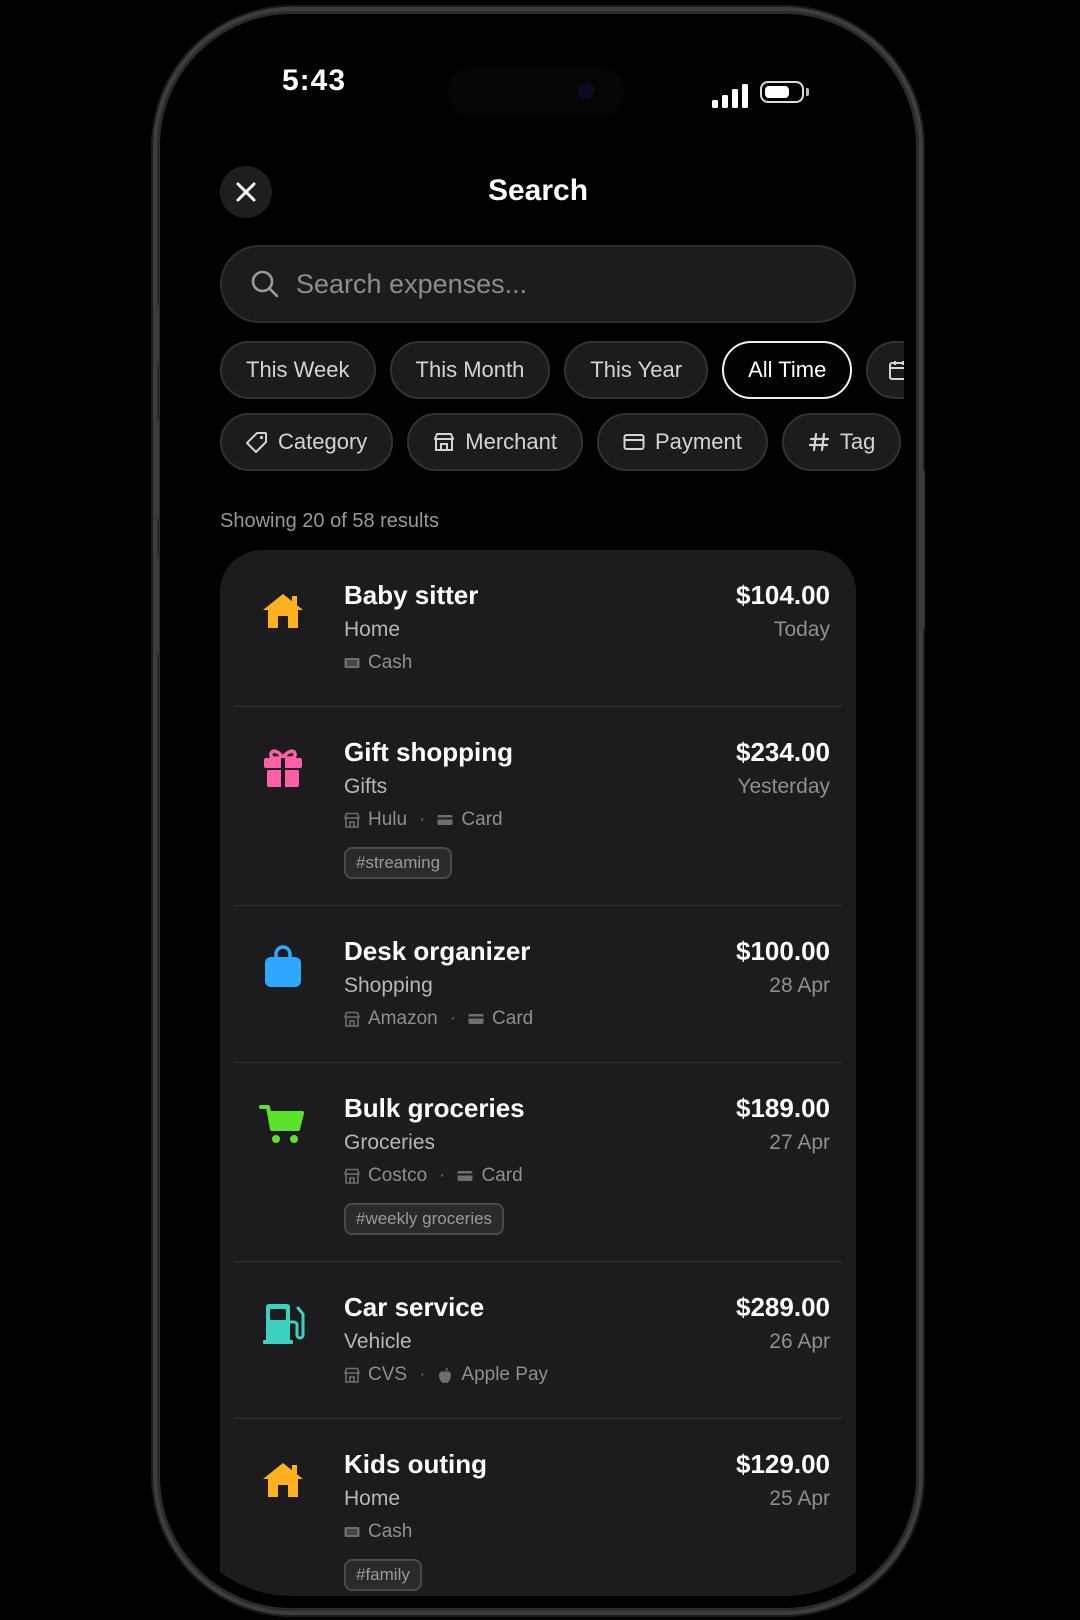 Image resolution: width=1080 pixels, height=1620 pixels. Describe the element at coordinates (366, 786) in the screenshot. I see `expense-category: Gifts` at that location.